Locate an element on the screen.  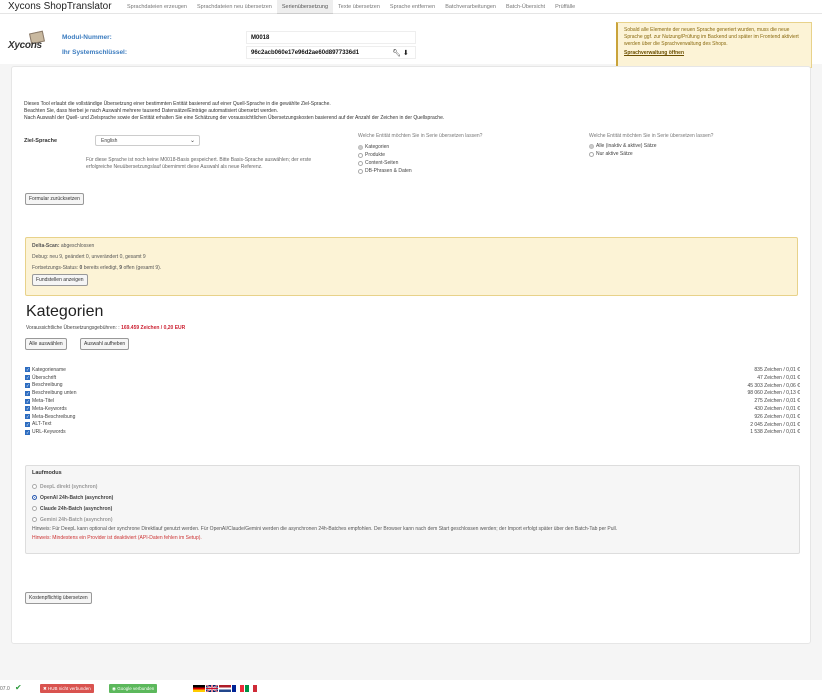
check-icon: ✔ is located at coordinates (18, 687).